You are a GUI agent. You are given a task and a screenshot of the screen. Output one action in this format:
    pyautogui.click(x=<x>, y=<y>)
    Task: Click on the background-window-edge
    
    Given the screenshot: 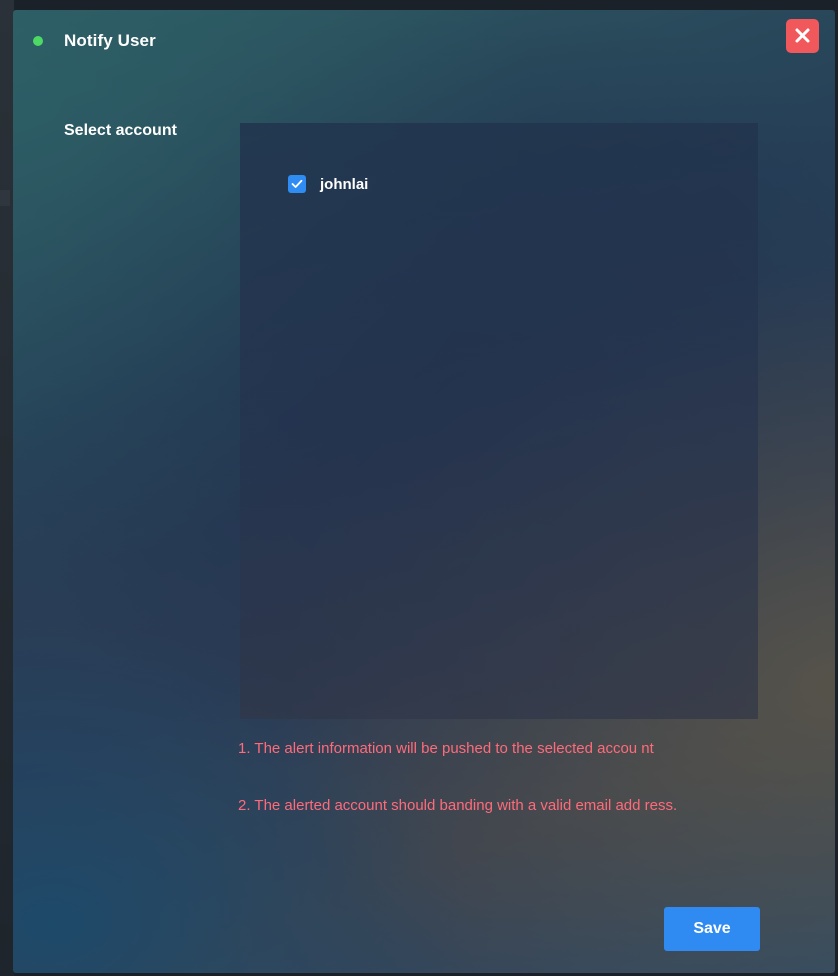 What is the action you would take?
    pyautogui.click(x=7, y=488)
    